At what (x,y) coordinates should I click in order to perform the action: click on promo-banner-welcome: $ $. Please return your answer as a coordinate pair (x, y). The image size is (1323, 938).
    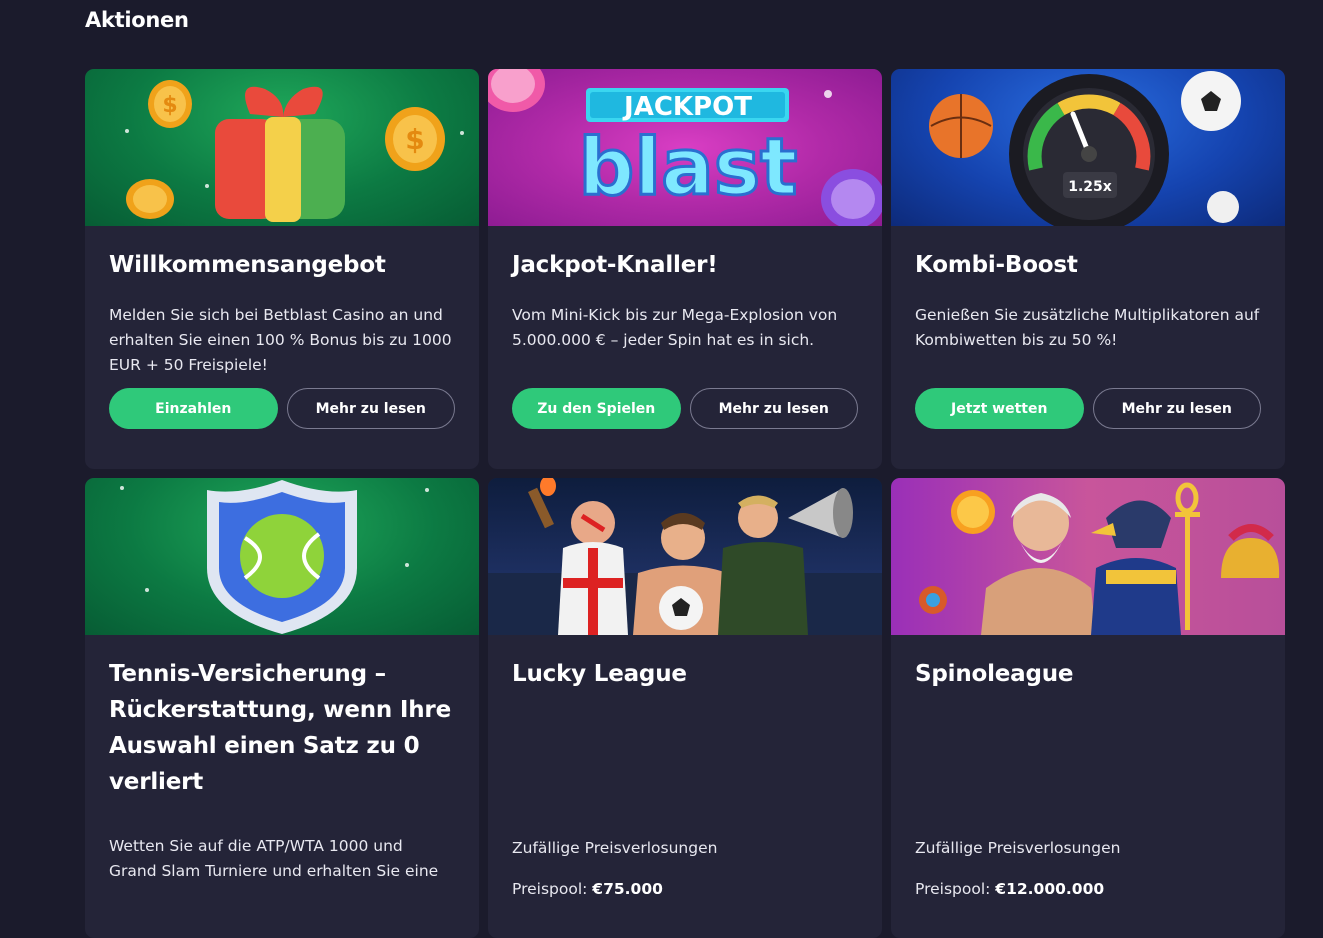
    Looking at the image, I should click on (282, 147).